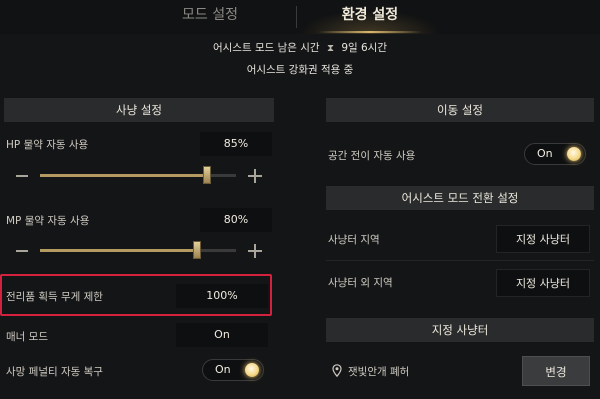 Image resolution: width=600 pixels, height=399 pixels. Describe the element at coordinates (266, 48) in the screenshot. I see `assist-remaining-label: 어시스트 모드 남은 시간` at that location.